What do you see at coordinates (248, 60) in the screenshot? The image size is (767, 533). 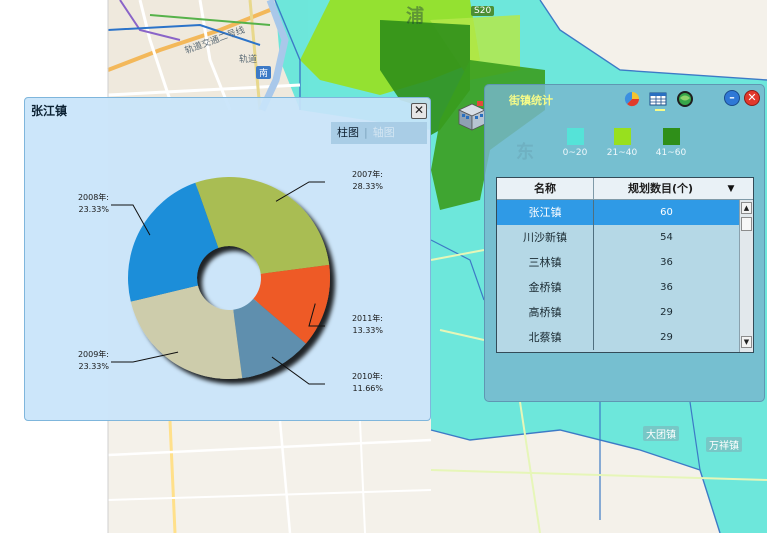 I see `map-label-metro-2: 轨道` at bounding box center [248, 60].